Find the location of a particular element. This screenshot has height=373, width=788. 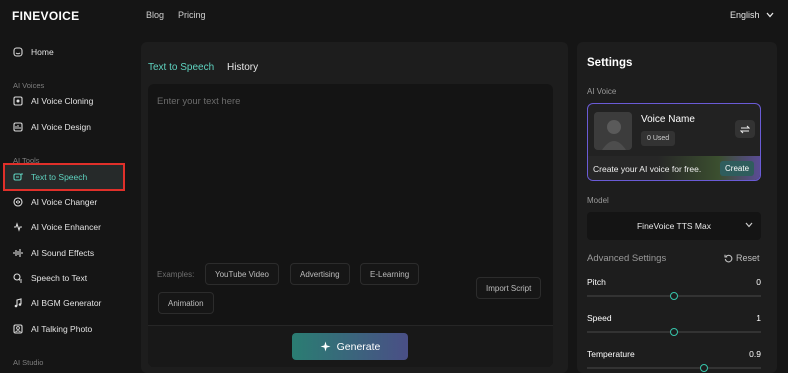

temperature-slider-thumb is located at coordinates (703, 368).